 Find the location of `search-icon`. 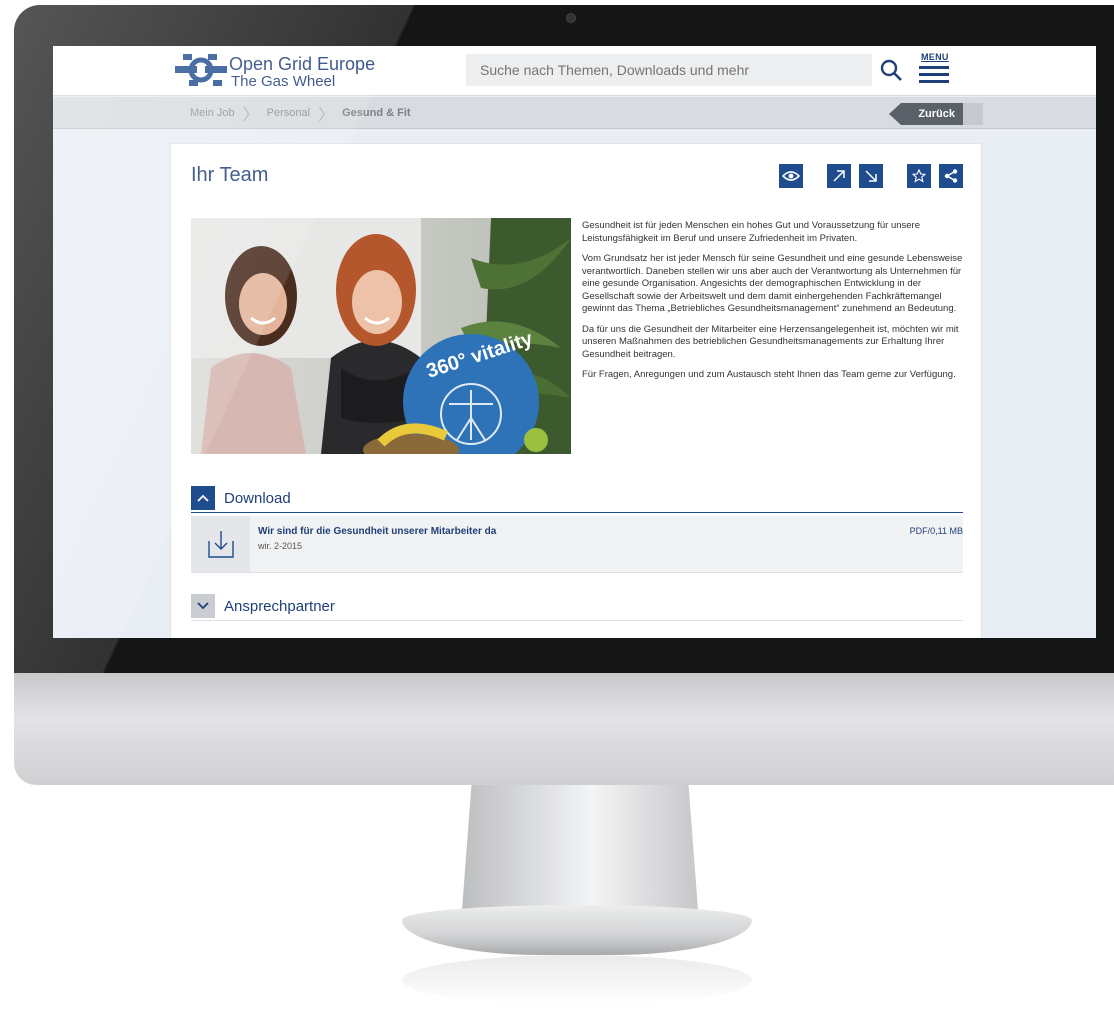

search-icon is located at coordinates (891, 70).